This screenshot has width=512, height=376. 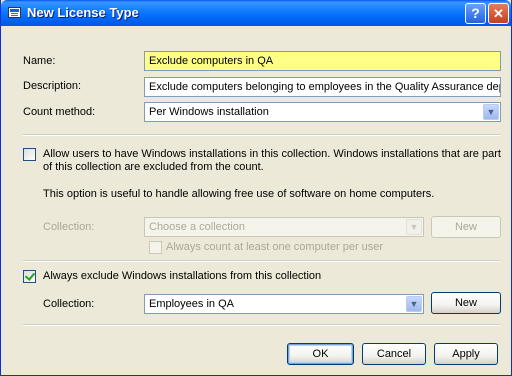 What do you see at coordinates (322, 112) in the screenshot?
I see `count-method-select: Per Windows installation ▼` at bounding box center [322, 112].